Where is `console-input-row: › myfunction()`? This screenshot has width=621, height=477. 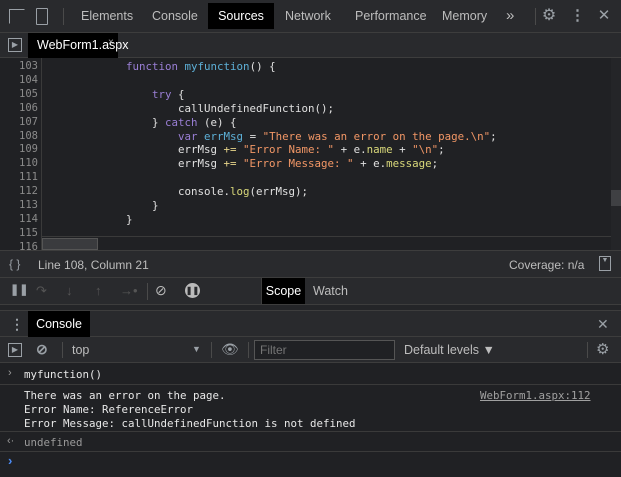 console-input-row: › myfunction() is located at coordinates (310, 374).